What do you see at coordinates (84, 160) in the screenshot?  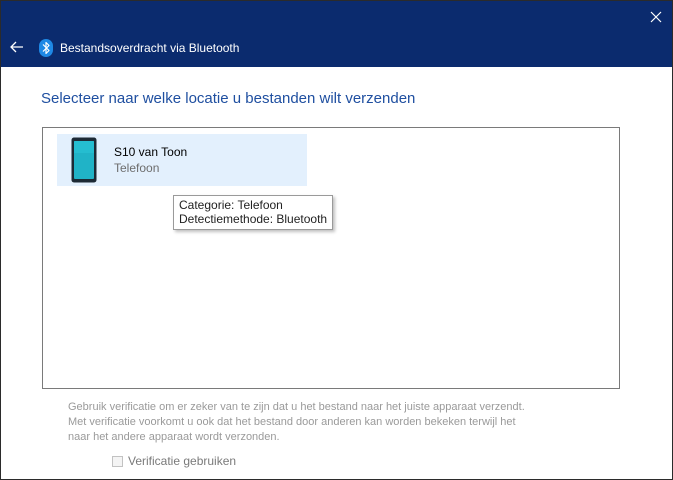 I see `phone-icon` at bounding box center [84, 160].